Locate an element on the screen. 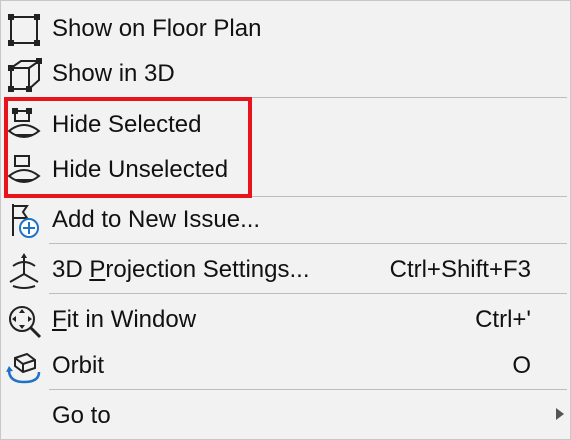  menu-item-hide-unselected: Hide Unselected is located at coordinates (285, 170).